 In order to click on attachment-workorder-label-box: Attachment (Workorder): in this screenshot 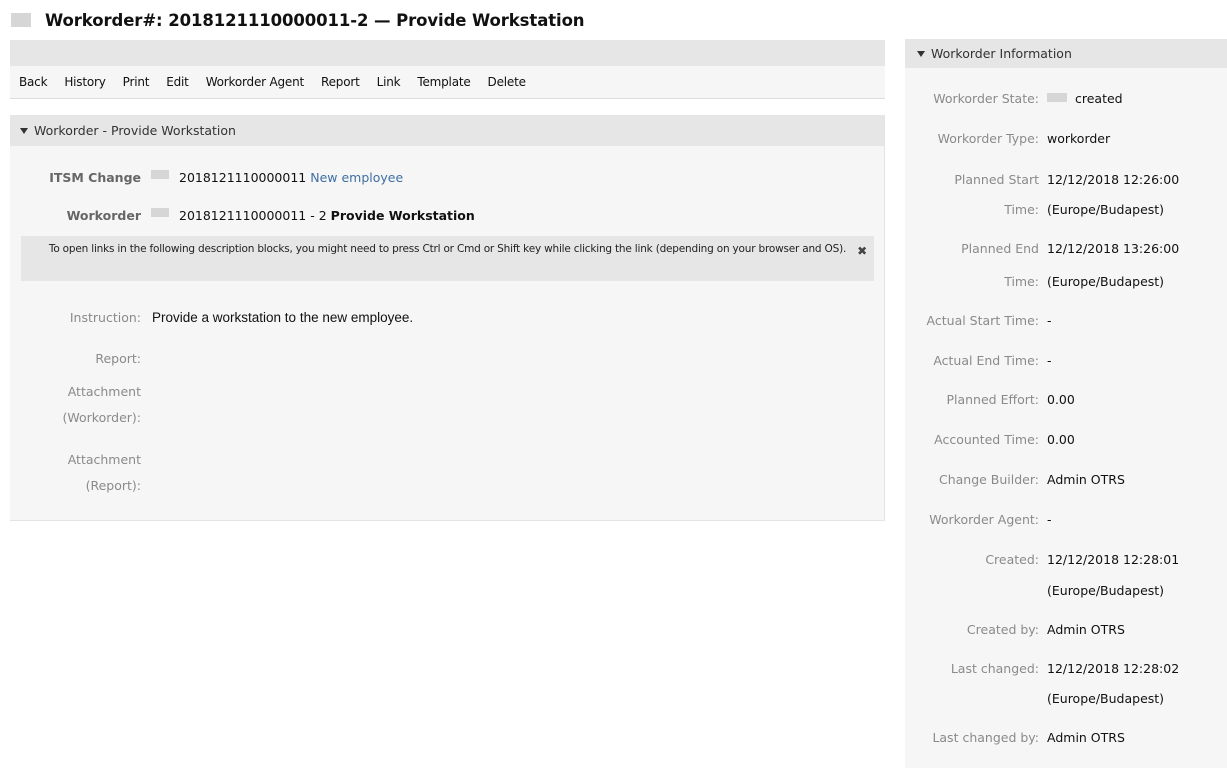, I will do `click(75, 409)`.